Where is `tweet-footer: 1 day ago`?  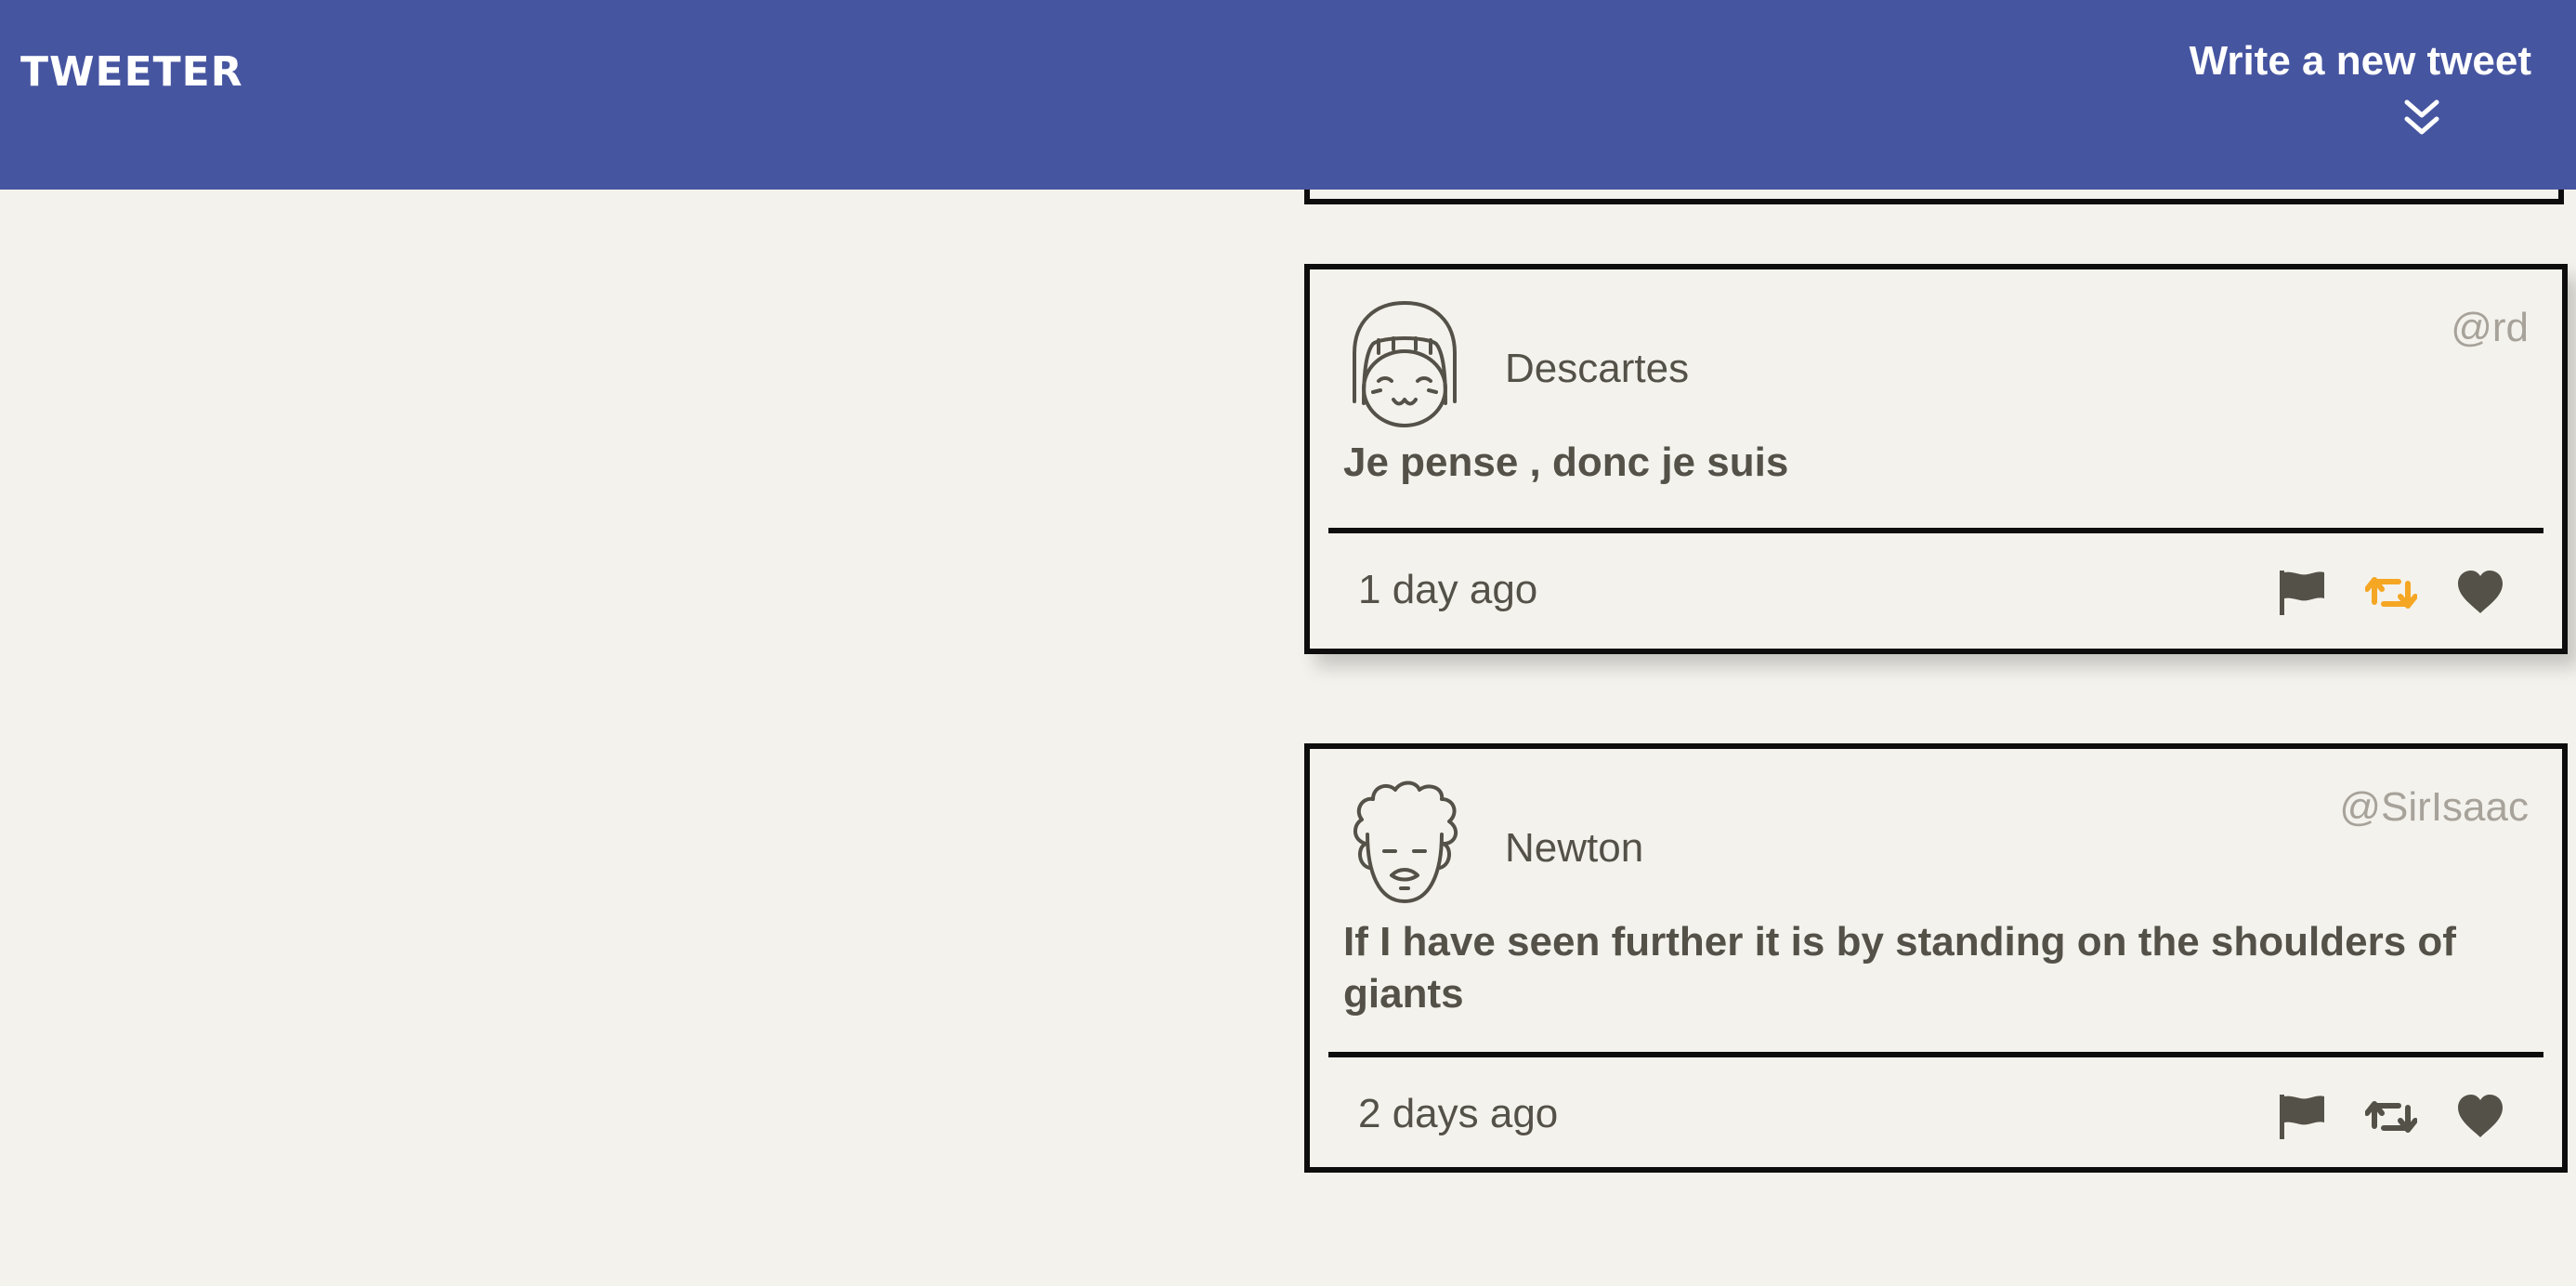 tweet-footer: 1 day ago is located at coordinates (1936, 591).